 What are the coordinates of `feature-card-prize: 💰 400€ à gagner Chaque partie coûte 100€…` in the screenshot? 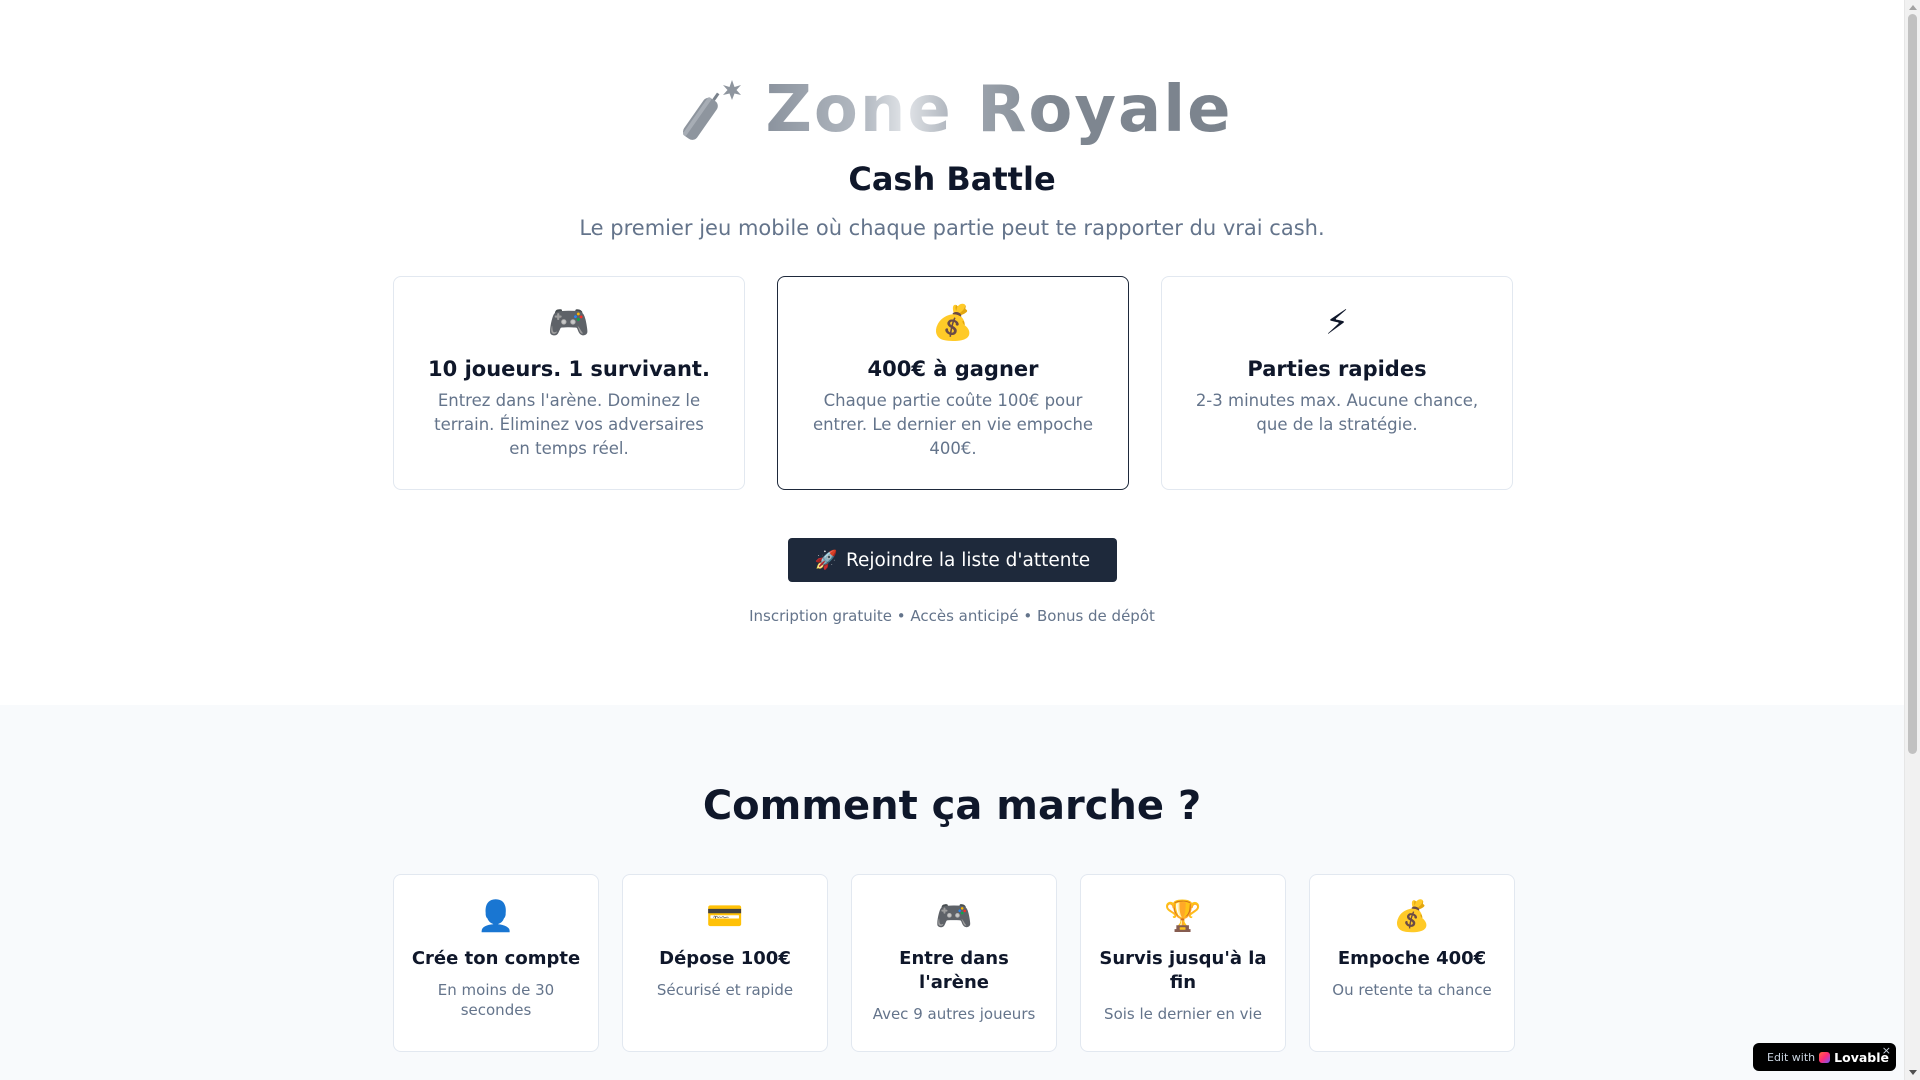 It's located at (953, 383).